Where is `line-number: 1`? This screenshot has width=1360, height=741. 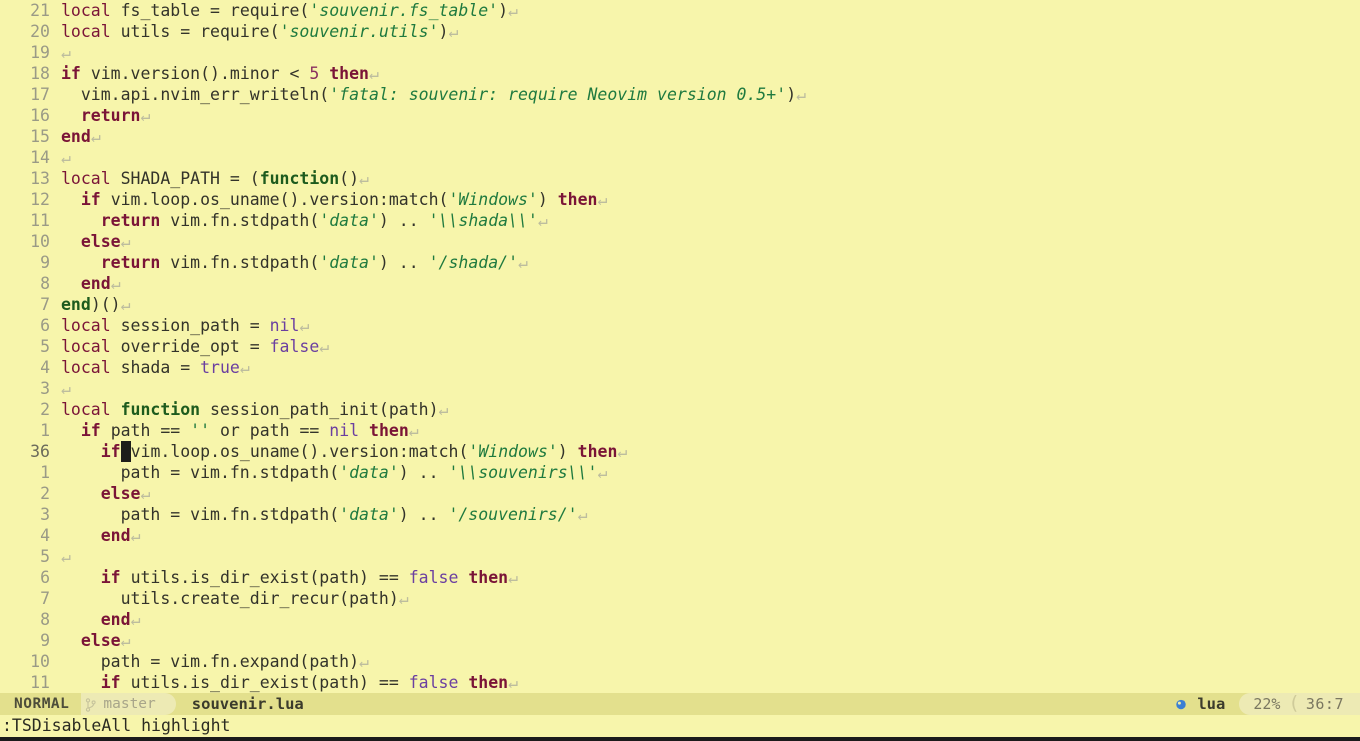 line-number: 1 is located at coordinates (45, 472).